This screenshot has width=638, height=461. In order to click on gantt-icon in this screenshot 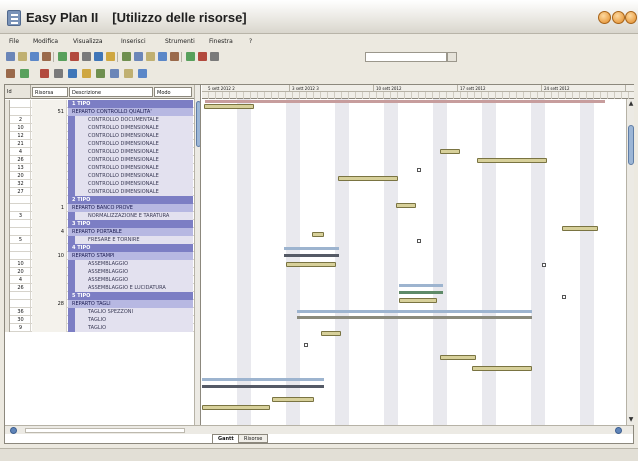, I will do `click(100, 73)`.